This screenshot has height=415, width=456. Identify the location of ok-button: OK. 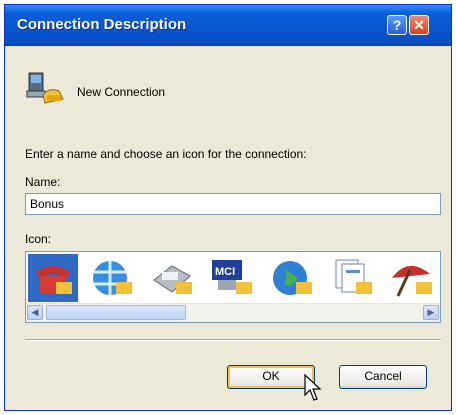
(271, 377).